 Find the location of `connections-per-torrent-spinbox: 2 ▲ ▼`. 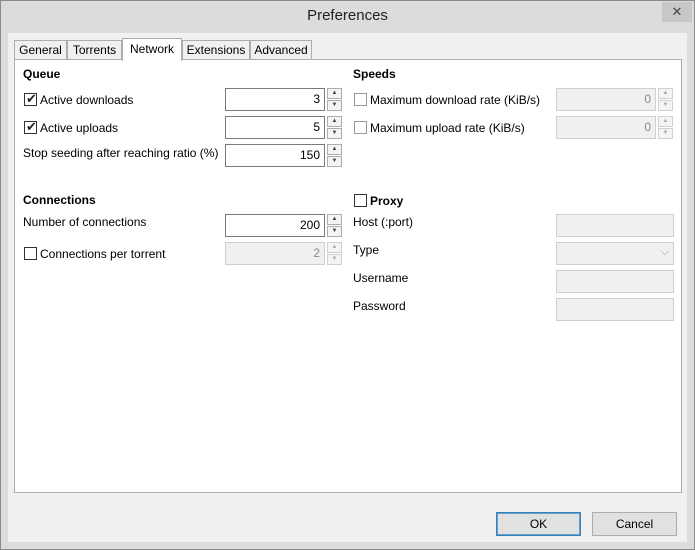

connections-per-torrent-spinbox: 2 ▲ ▼ is located at coordinates (283, 253).